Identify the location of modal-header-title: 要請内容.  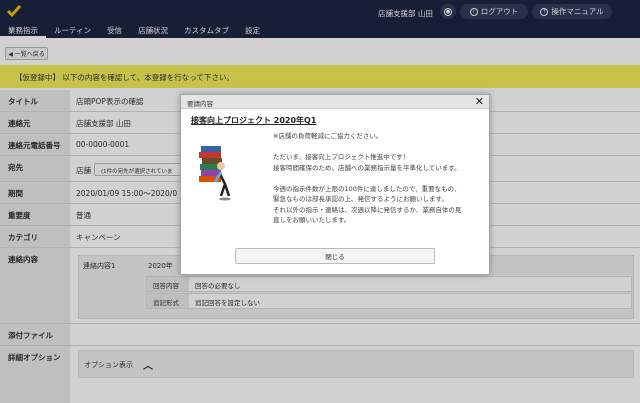
(200, 104).